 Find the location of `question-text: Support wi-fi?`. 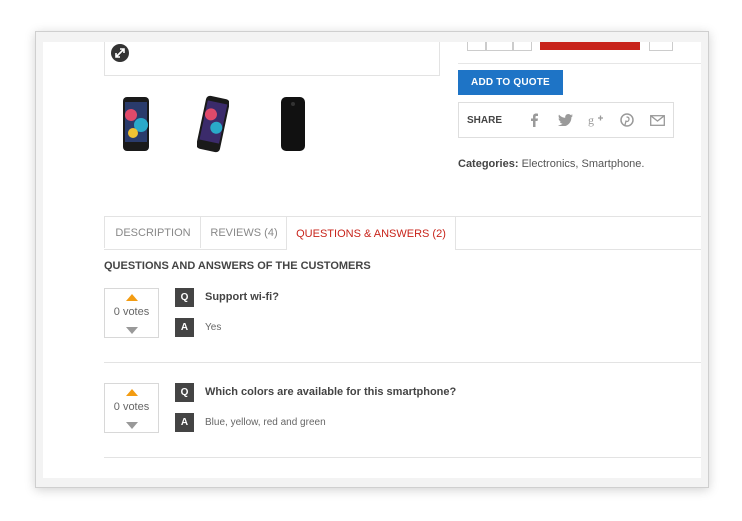

question-text: Support wi-fi? is located at coordinates (242, 297).